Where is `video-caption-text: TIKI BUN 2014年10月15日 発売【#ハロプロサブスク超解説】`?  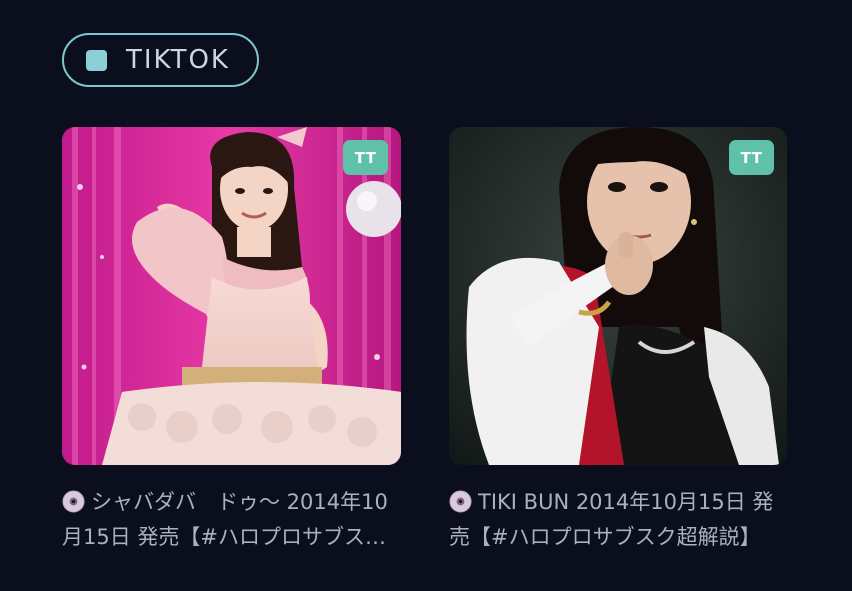
video-caption-text: TIKI BUN 2014年10月15日 発売【#ハロプロサブスク超解説】 is located at coordinates (611, 519).